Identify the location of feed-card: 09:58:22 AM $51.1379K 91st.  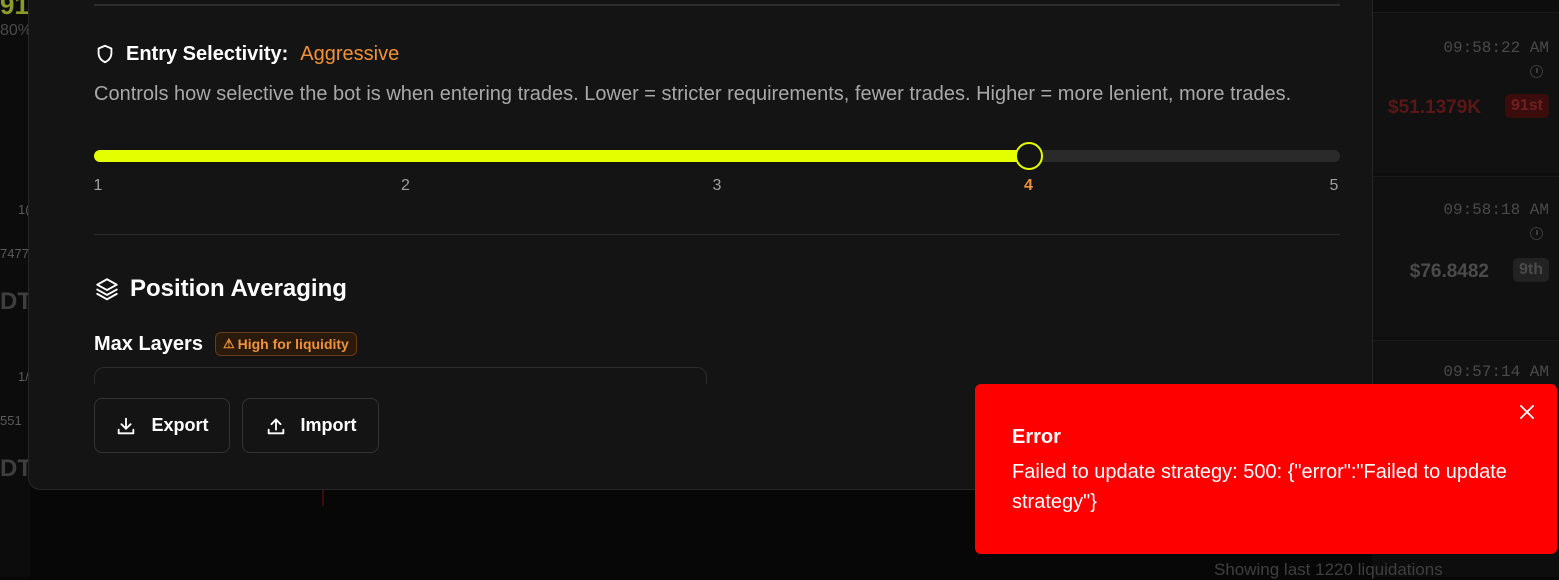
(1465, 92).